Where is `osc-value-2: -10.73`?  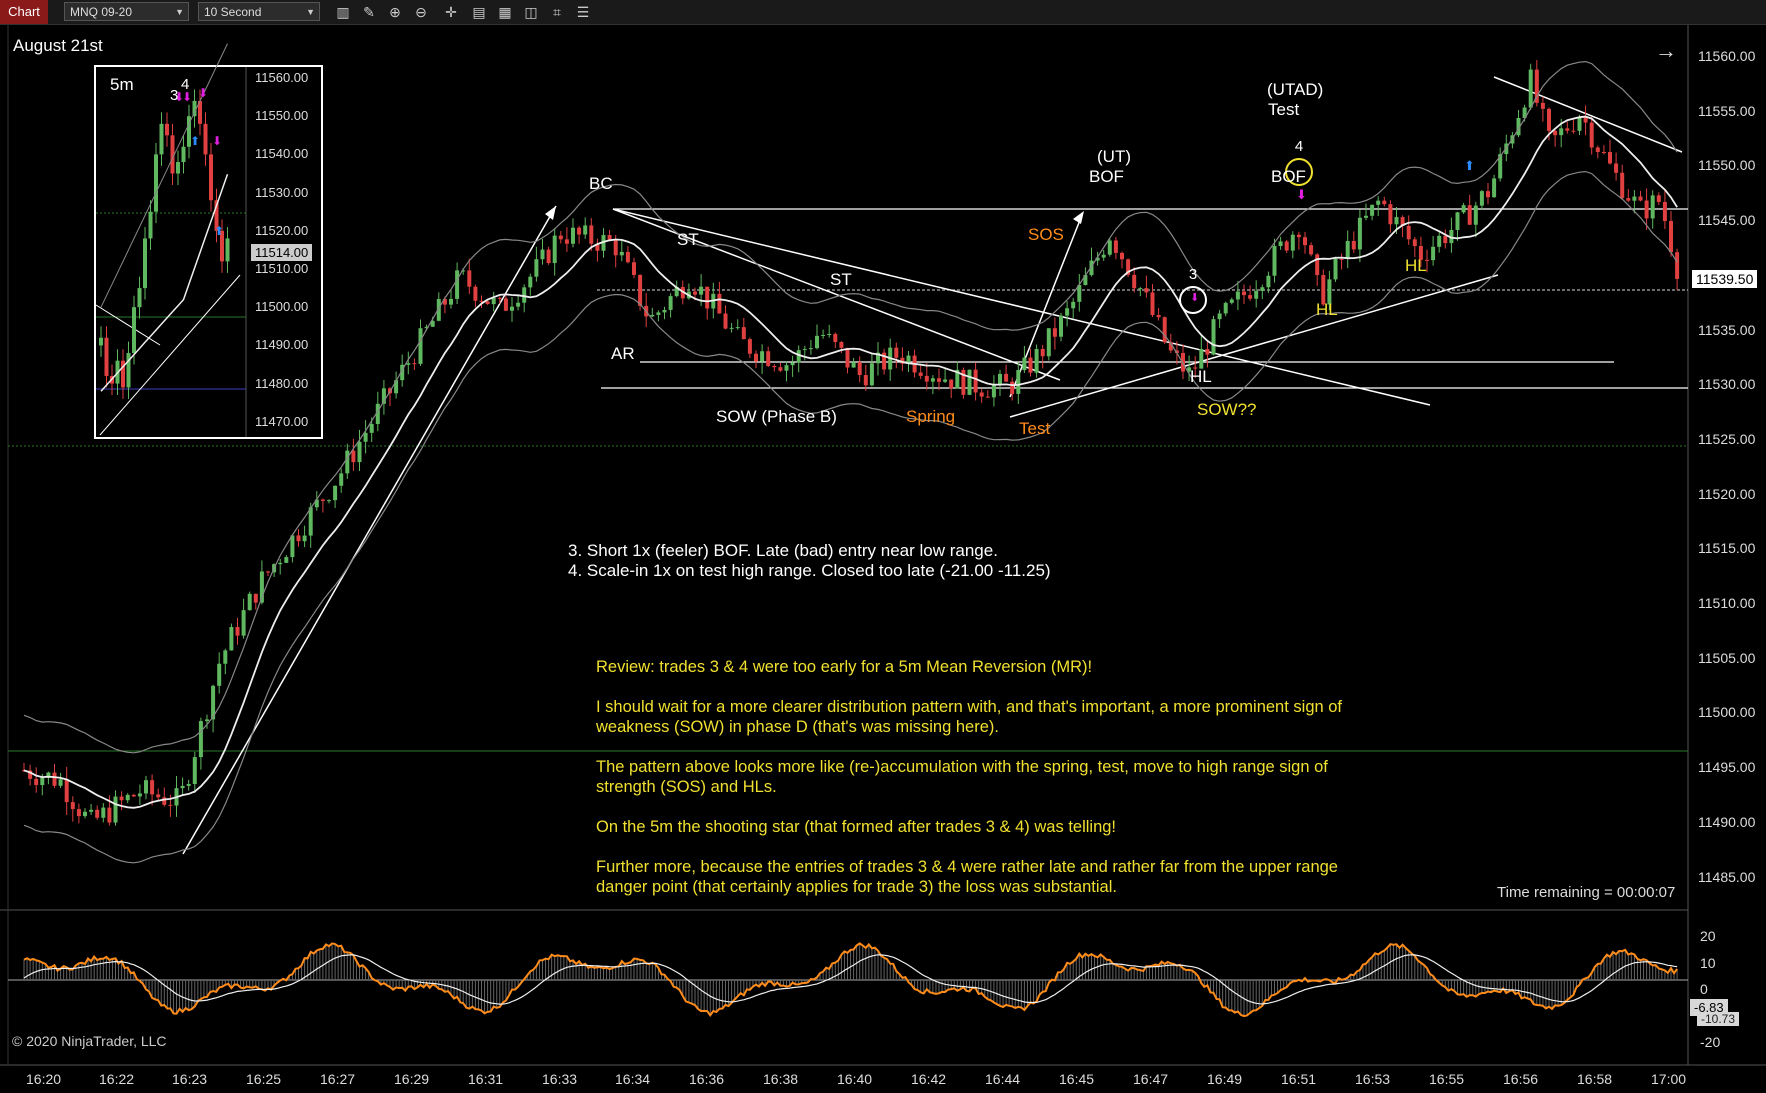
osc-value-2: -10.73 is located at coordinates (1718, 1019).